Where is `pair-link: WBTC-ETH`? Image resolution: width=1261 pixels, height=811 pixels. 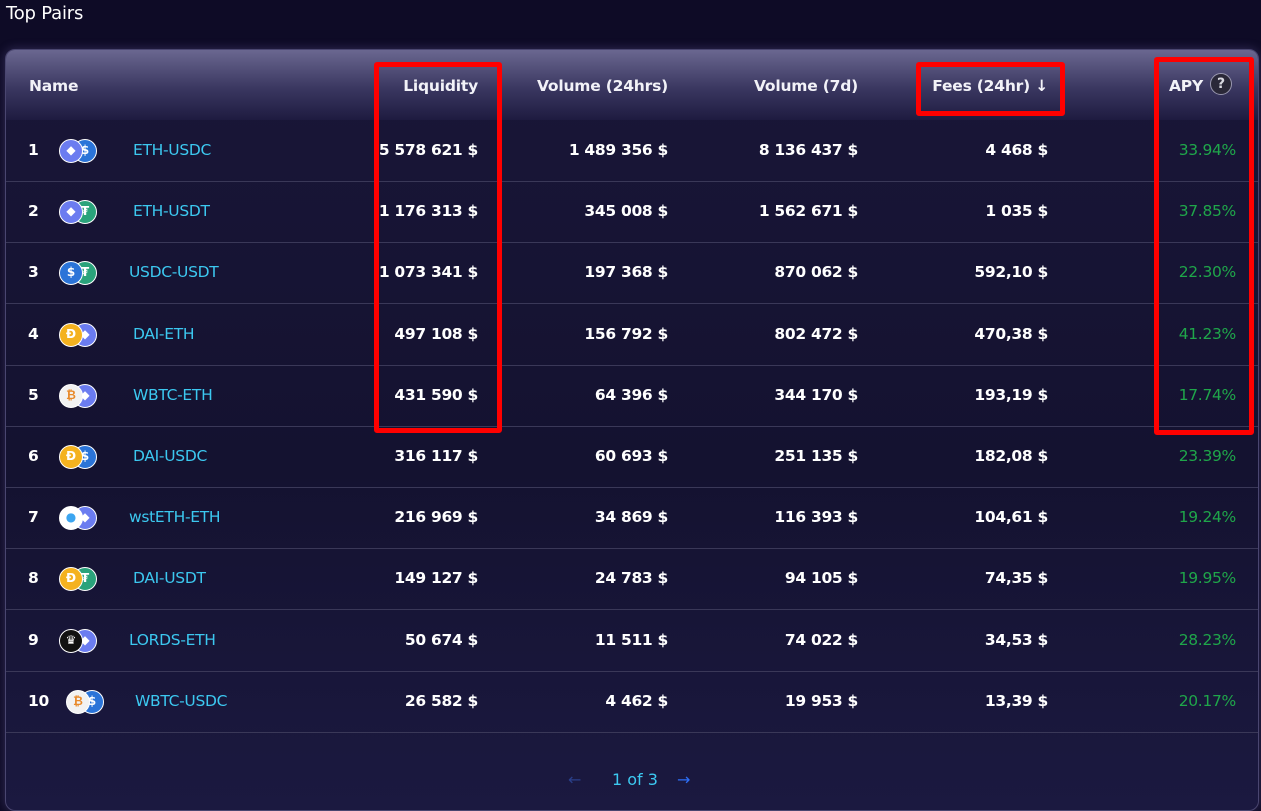
pair-link: WBTC-ETH is located at coordinates (173, 395).